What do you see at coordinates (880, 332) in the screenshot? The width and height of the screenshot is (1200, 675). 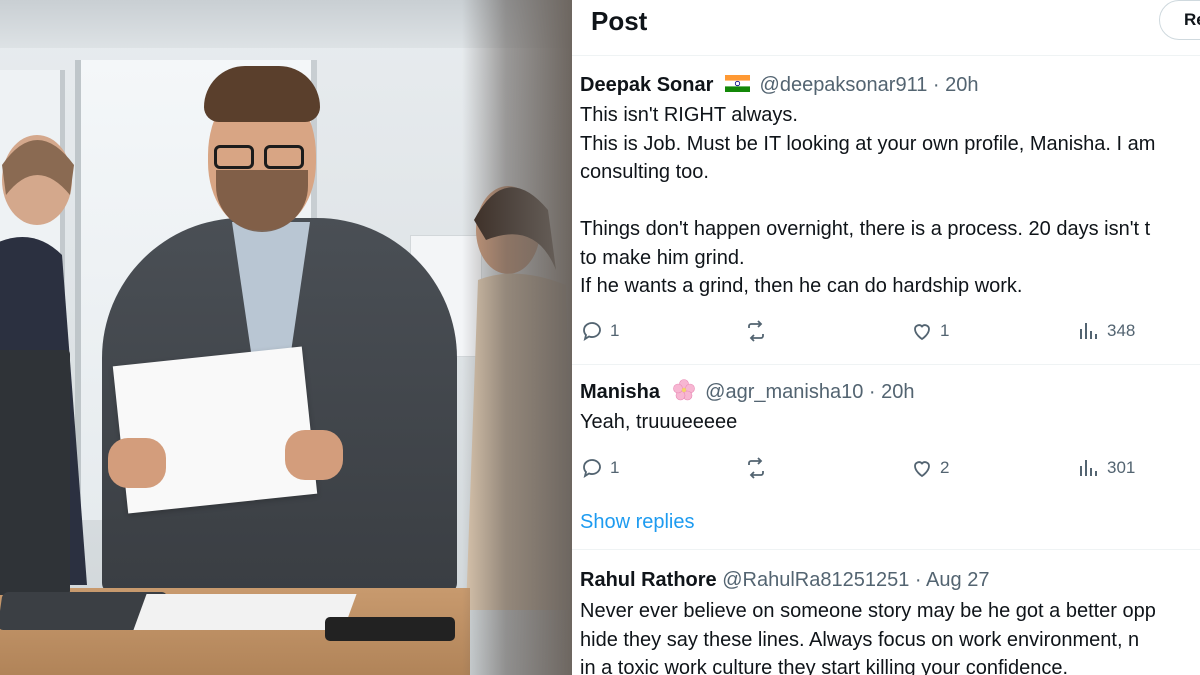 I see `tweet-actions: 1 1 348` at bounding box center [880, 332].